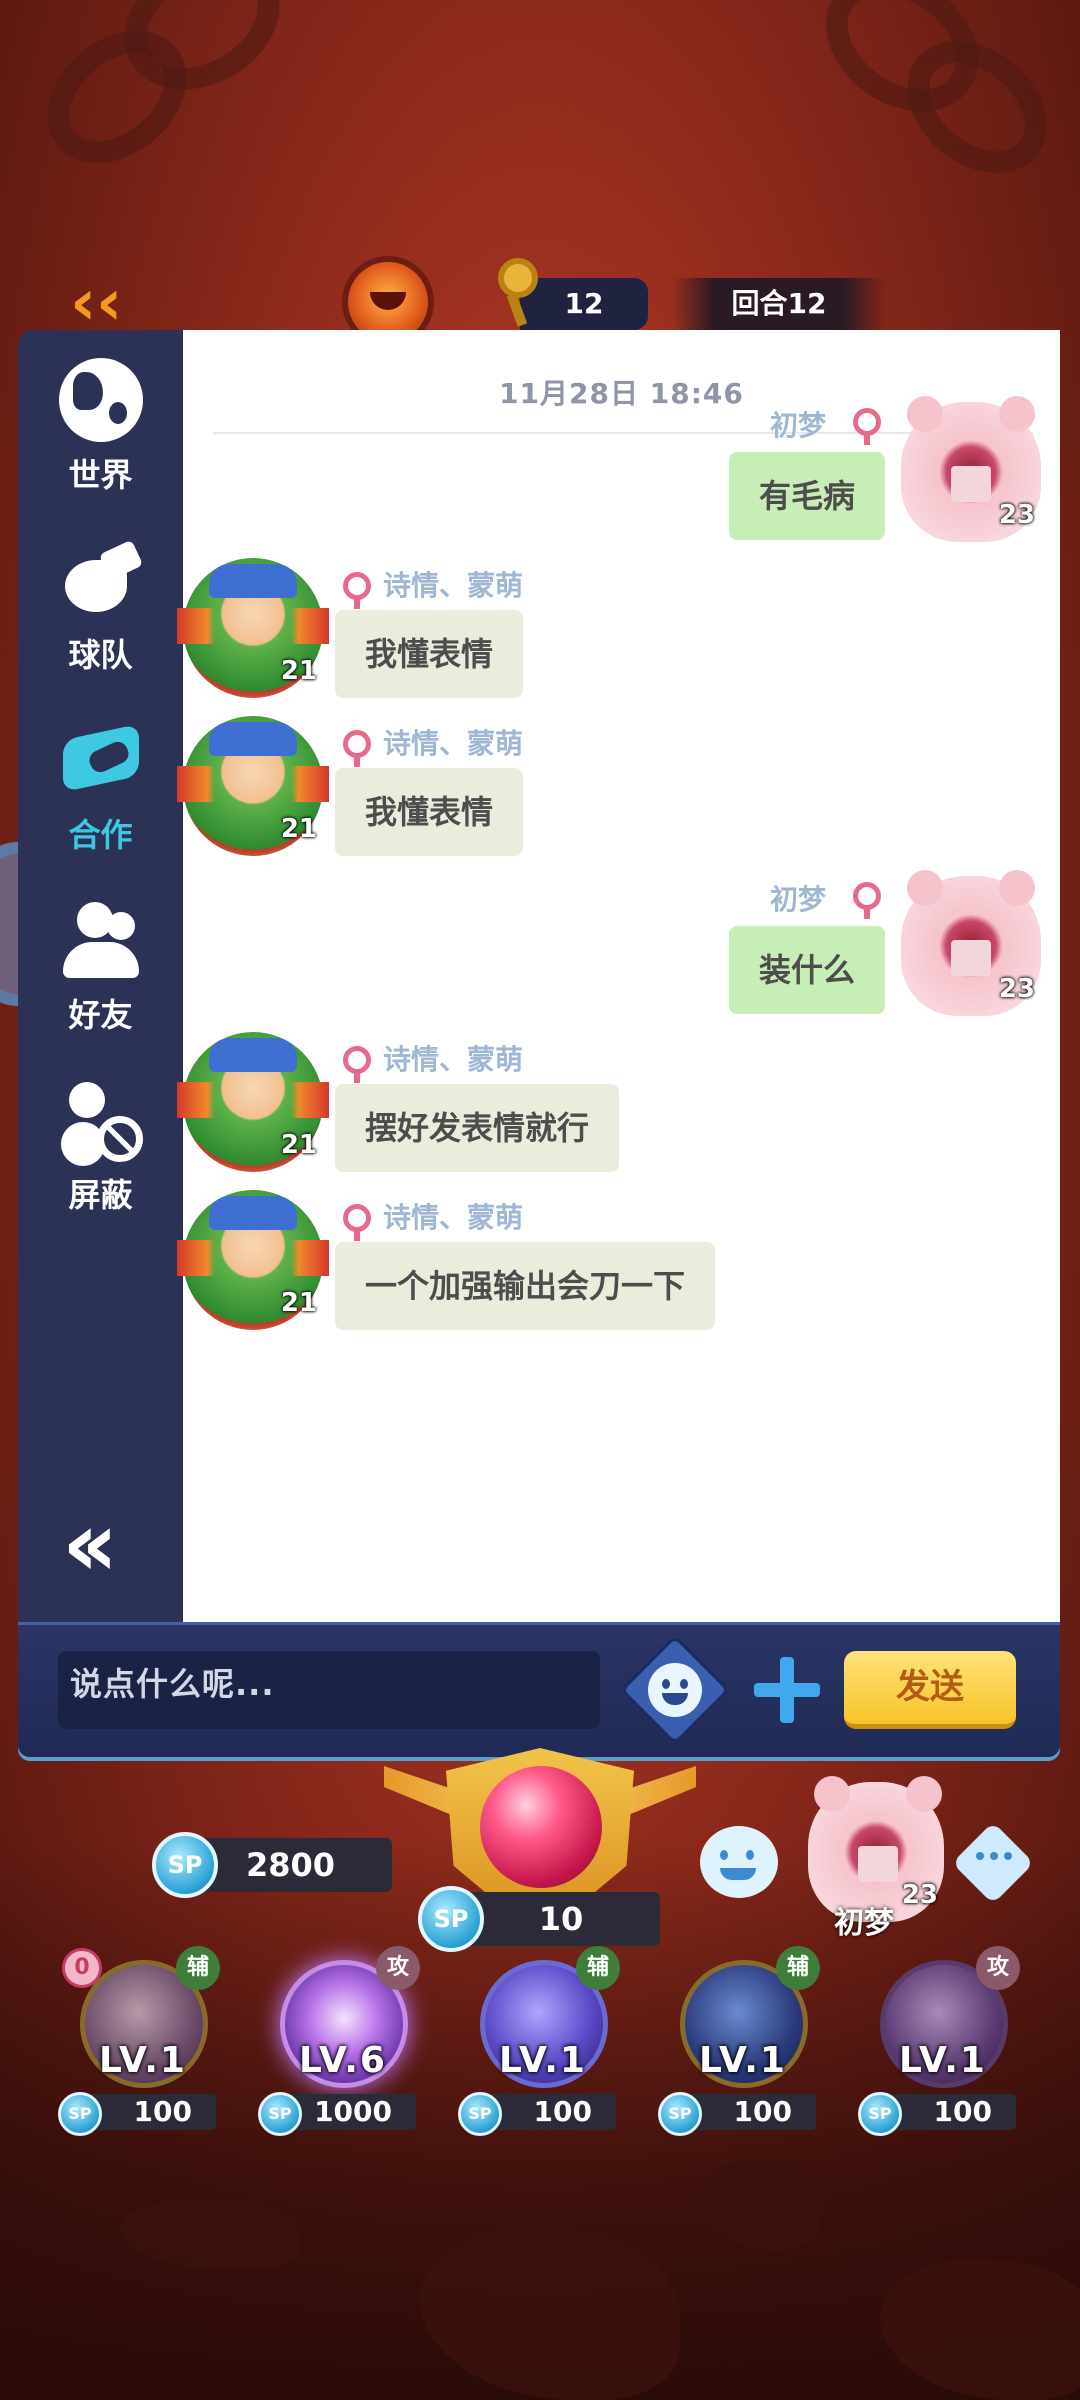 The image size is (1080, 2400). Describe the element at coordinates (525, 1286) in the screenshot. I see `message-bubble: 一个加强输出会刀一下` at that location.